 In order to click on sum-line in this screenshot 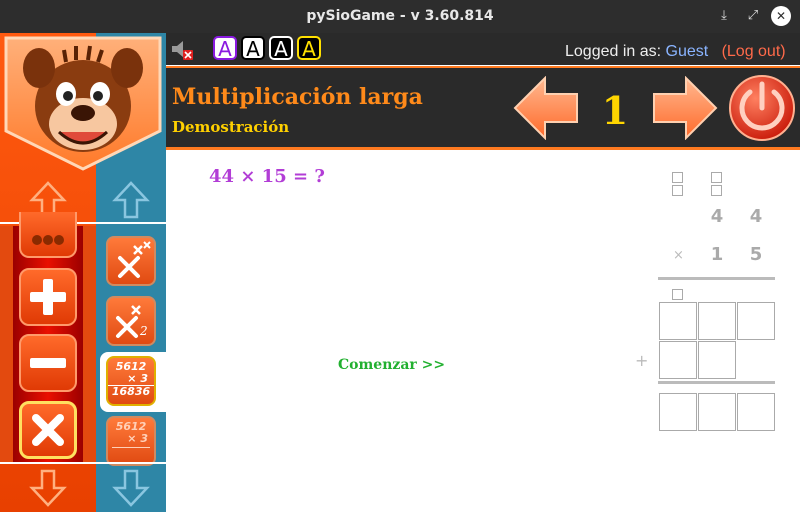, I will do `click(716, 382)`.